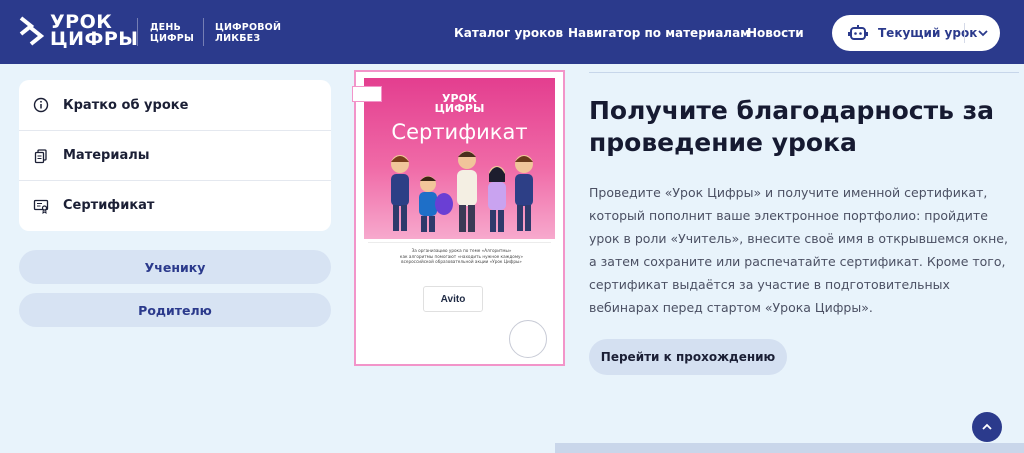  I want to click on info-icon, so click(41, 105).